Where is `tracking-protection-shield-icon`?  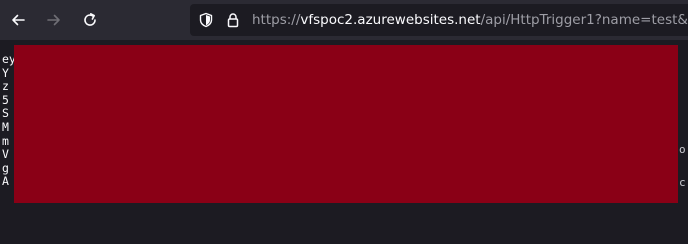 tracking-protection-shield-icon is located at coordinates (206, 20).